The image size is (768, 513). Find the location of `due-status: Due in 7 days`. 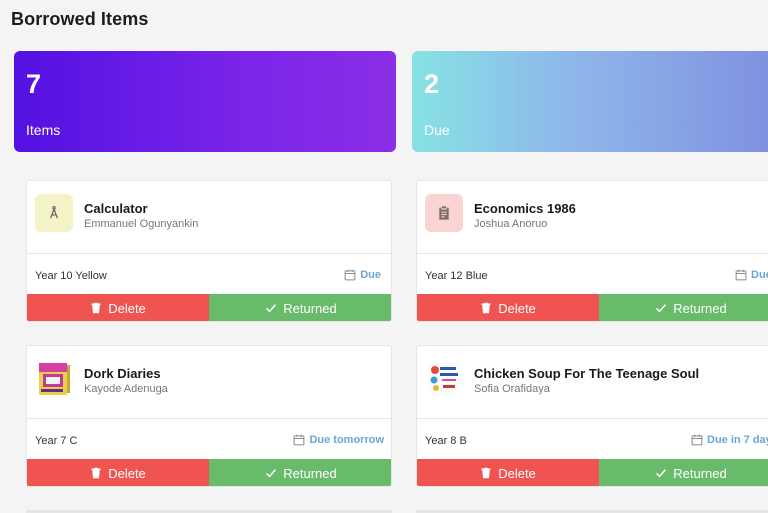

due-status: Due in 7 days is located at coordinates (729, 440).